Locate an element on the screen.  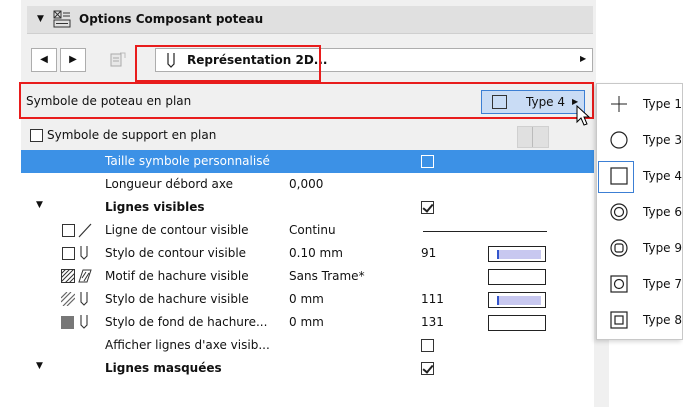
square-symbol-icon is located at coordinates (619, 176).